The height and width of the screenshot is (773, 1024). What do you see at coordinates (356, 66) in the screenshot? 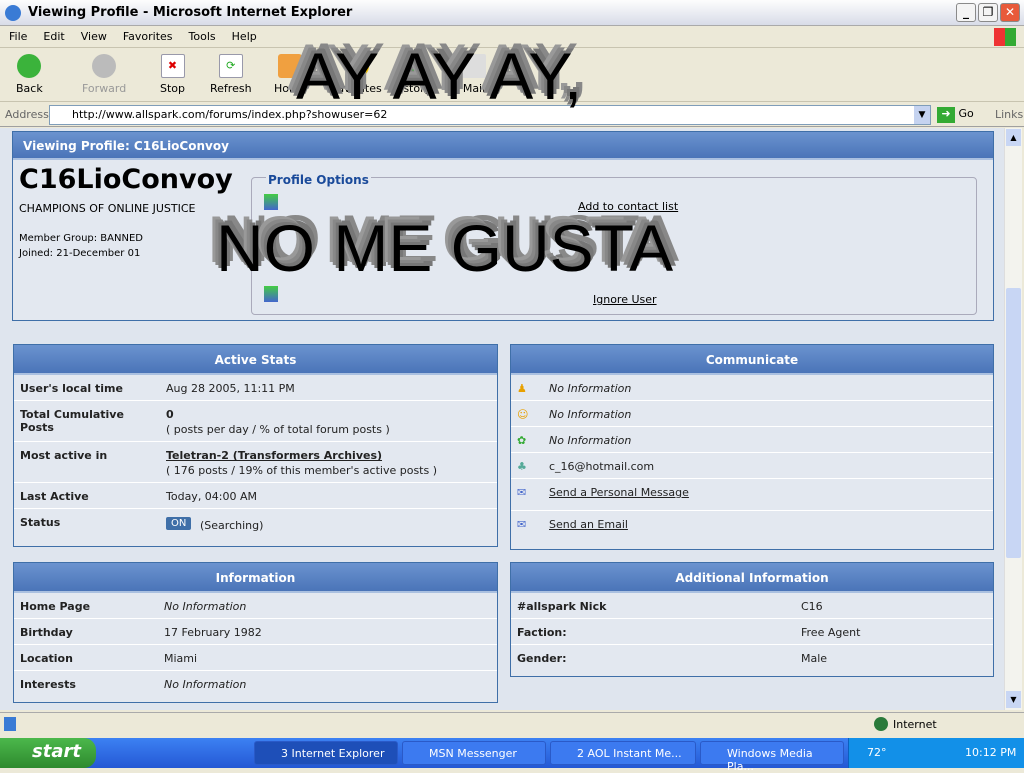
I see `star-icon` at bounding box center [356, 66].